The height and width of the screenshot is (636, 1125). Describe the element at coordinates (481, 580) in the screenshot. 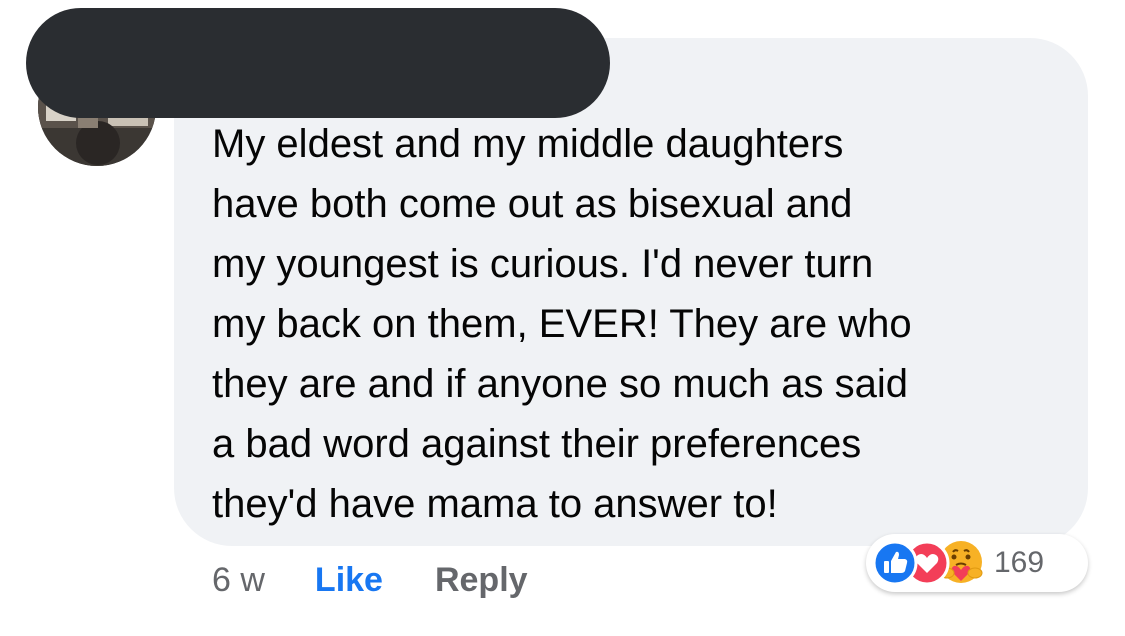

I see `reply-button: Reply` at that location.